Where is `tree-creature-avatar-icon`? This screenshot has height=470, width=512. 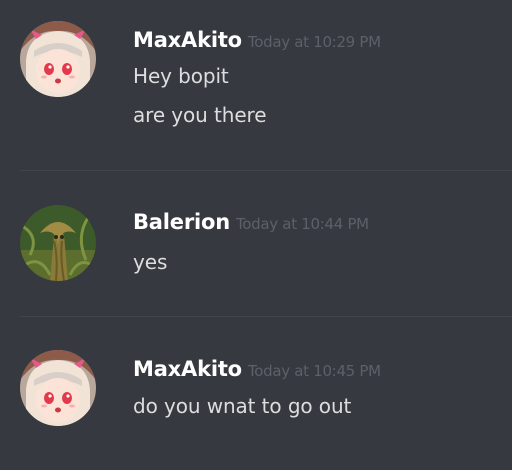 tree-creature-avatar-icon is located at coordinates (58, 243).